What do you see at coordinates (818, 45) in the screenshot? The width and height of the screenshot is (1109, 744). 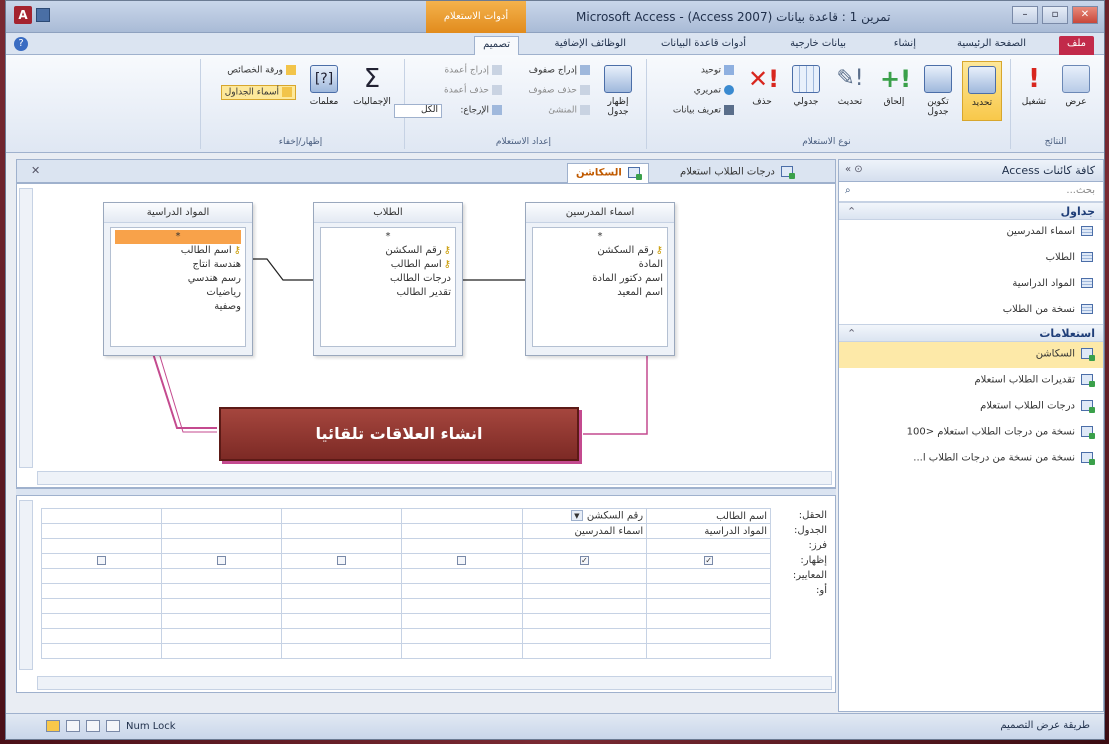 I see `tab-external-data: بيانات خارجية` at bounding box center [818, 45].